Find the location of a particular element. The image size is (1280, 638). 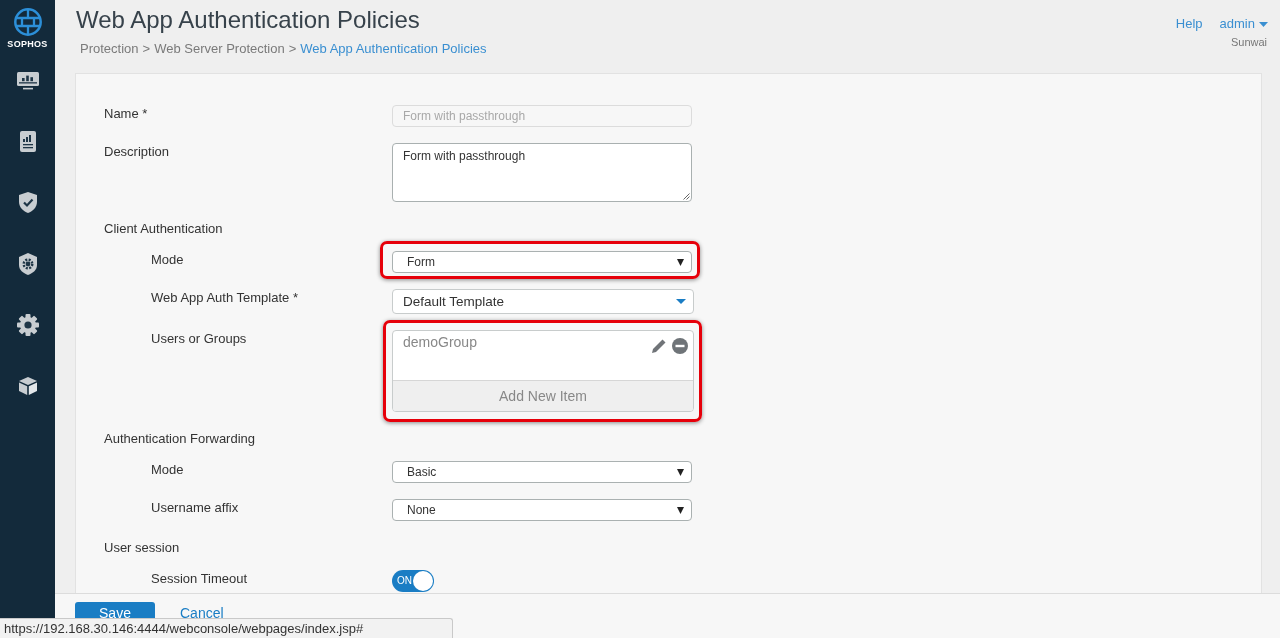

settings-icon is located at coordinates (27, 324).